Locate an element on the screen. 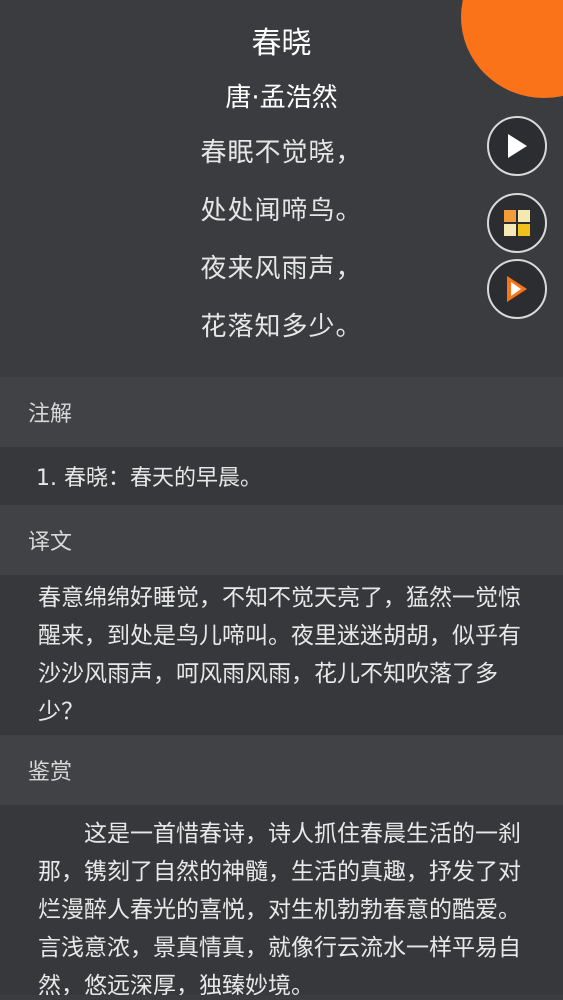  layout-button is located at coordinates (517, 223).